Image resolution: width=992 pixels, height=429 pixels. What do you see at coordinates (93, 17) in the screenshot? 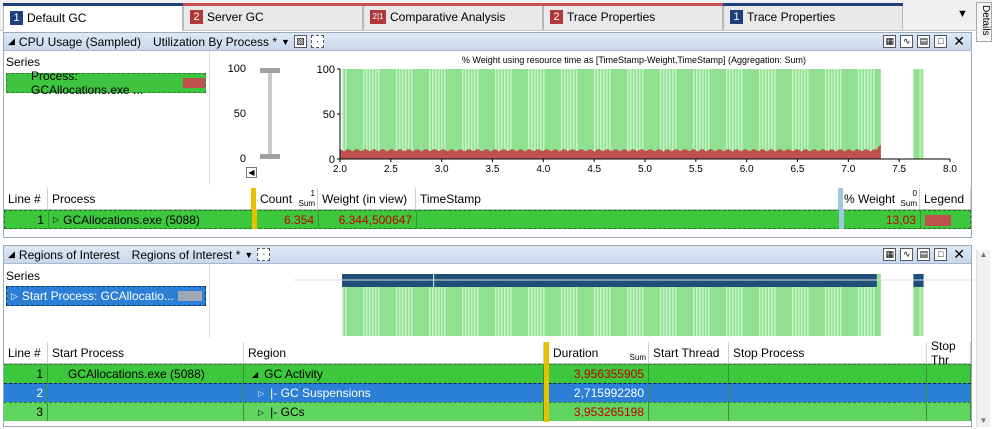
I see `tab-1: 1 Default GC` at bounding box center [93, 17].